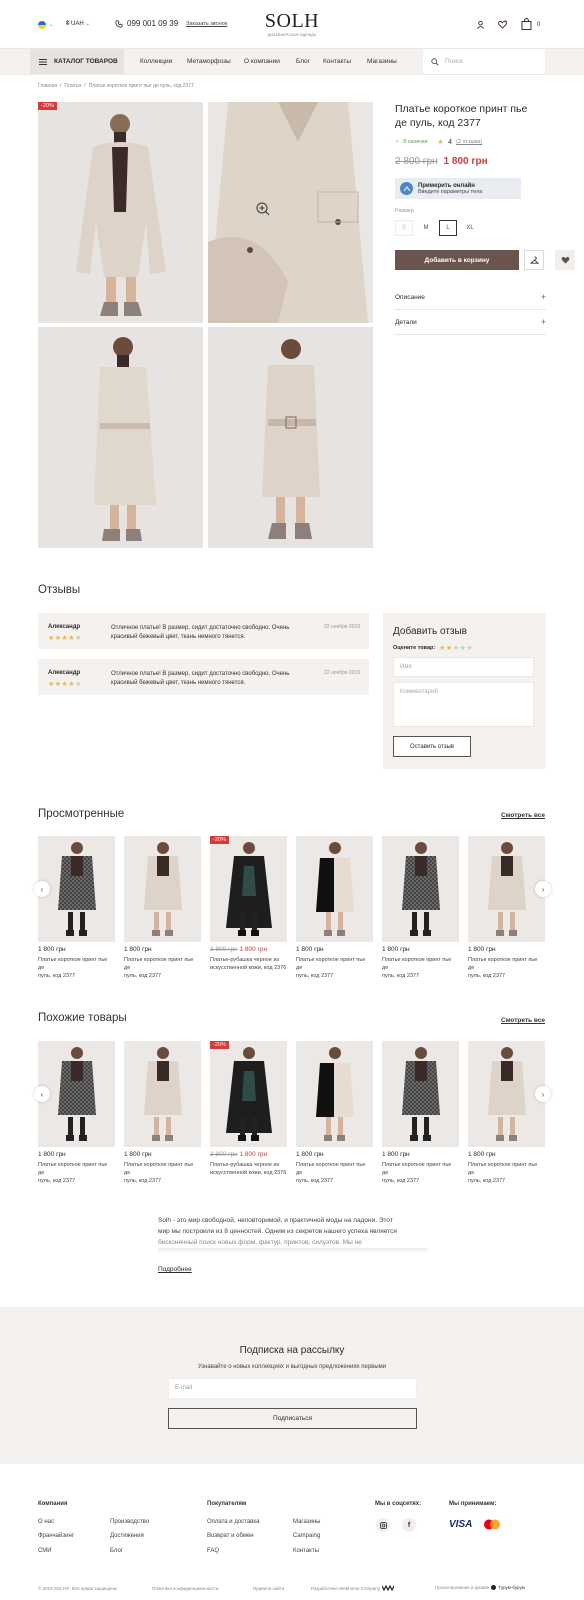 The height and width of the screenshot is (1600, 584). Describe the element at coordinates (45, 1551) in the screenshot. I see `footer-link-media: СМИ` at that location.